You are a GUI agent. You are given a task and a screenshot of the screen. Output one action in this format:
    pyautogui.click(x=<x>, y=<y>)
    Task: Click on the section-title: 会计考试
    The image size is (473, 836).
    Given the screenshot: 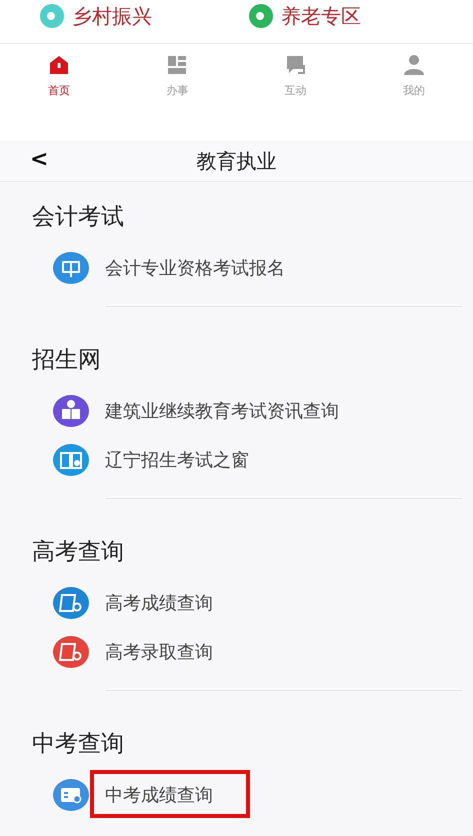 What is the action you would take?
    pyautogui.click(x=78, y=217)
    